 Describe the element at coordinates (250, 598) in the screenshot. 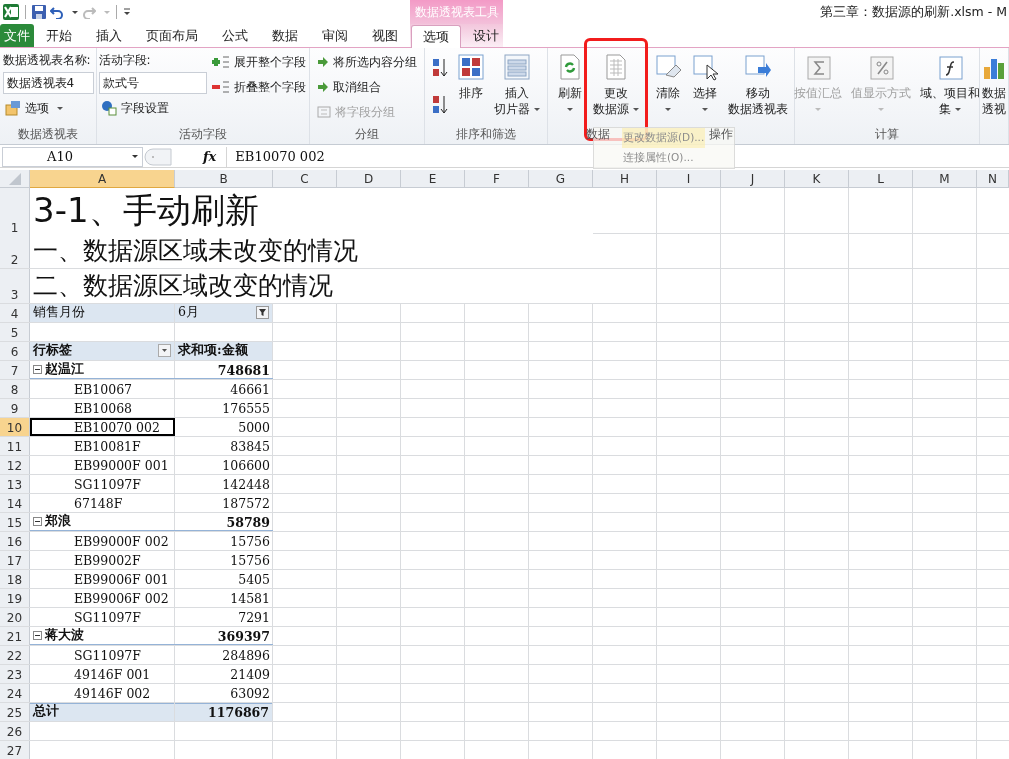

I see `item-value: 14581` at that location.